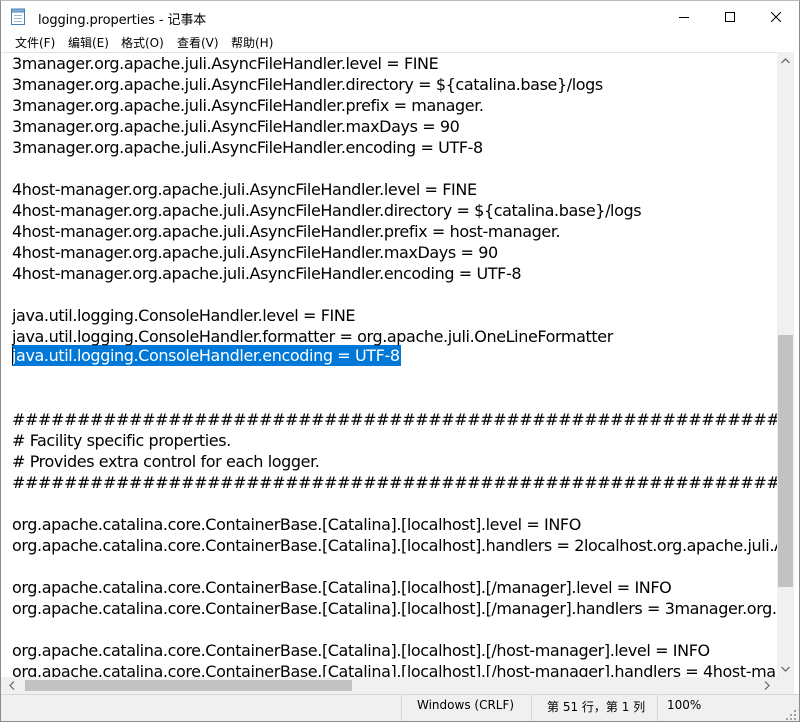  I want to click on minimize-icon, so click(684, 17).